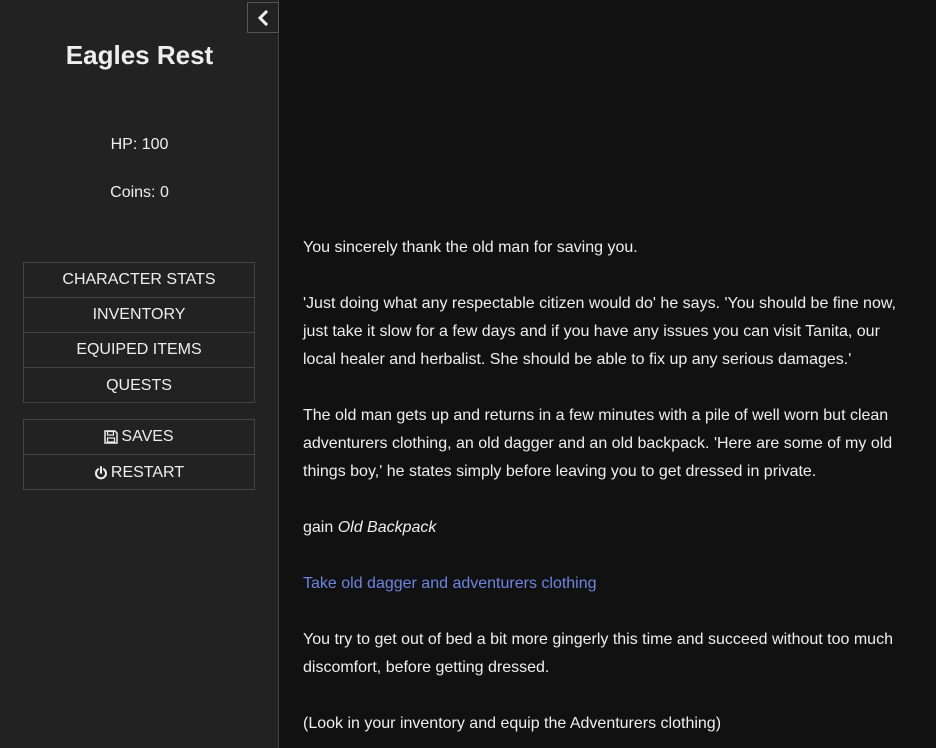 The height and width of the screenshot is (748, 936). I want to click on chevron-left-icon, so click(263, 17).